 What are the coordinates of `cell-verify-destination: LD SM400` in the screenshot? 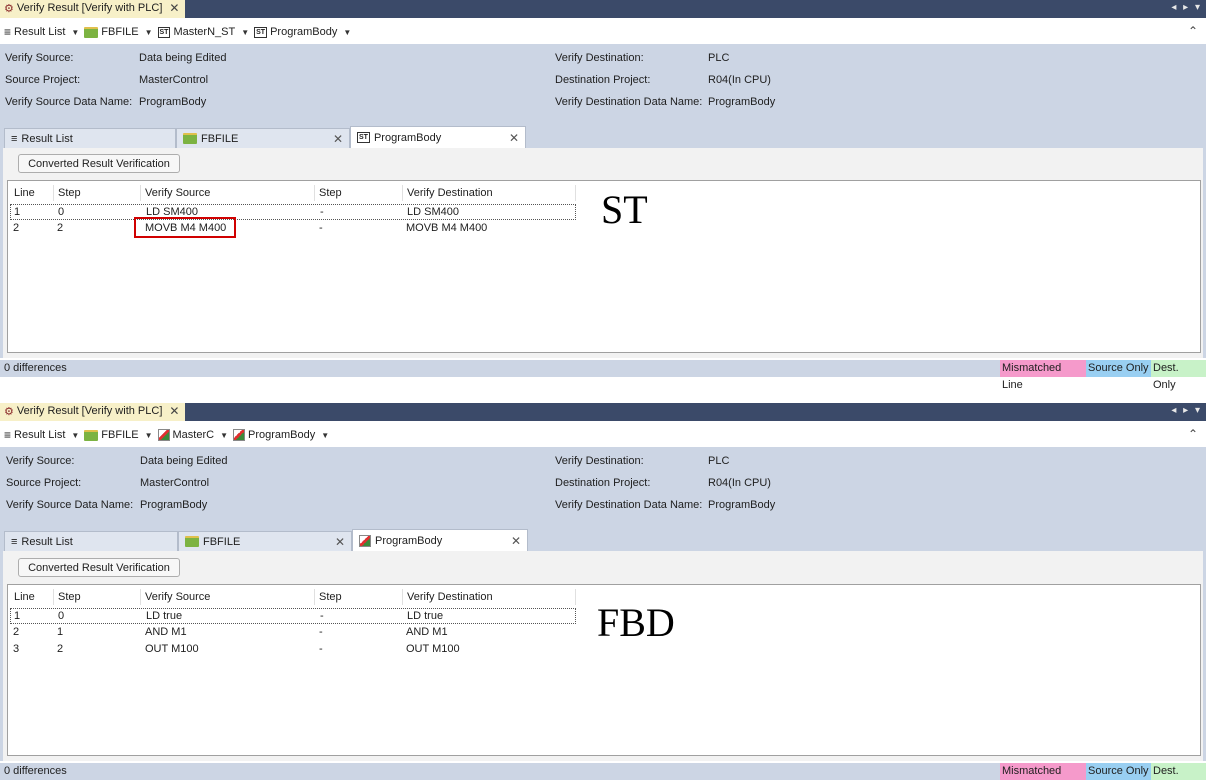 It's located at (433, 212).